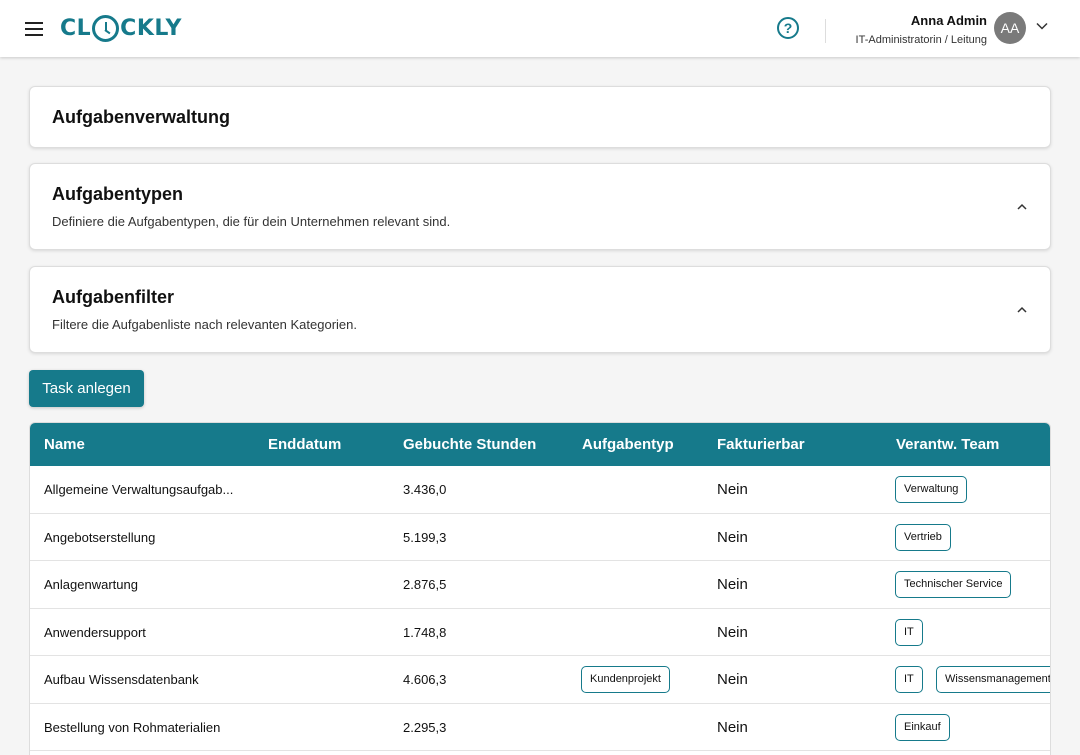  What do you see at coordinates (628, 444) in the screenshot?
I see `column-header-task-type: Aufgabentyp` at bounding box center [628, 444].